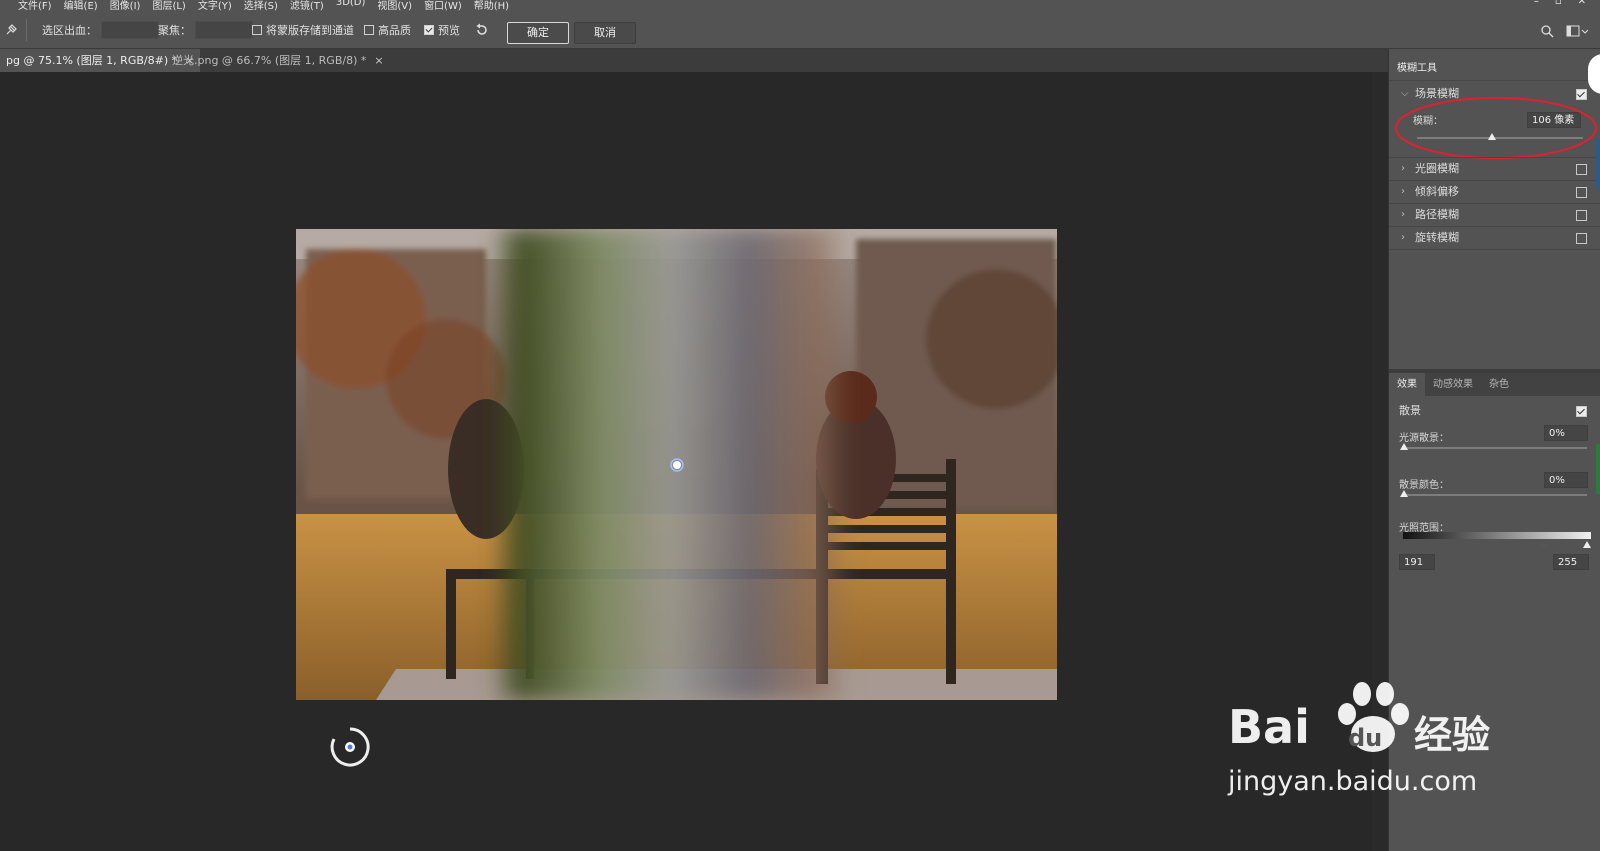 This screenshot has width=1600, height=851. What do you see at coordinates (482, 30) in the screenshot?
I see `reset-icon` at bounding box center [482, 30].